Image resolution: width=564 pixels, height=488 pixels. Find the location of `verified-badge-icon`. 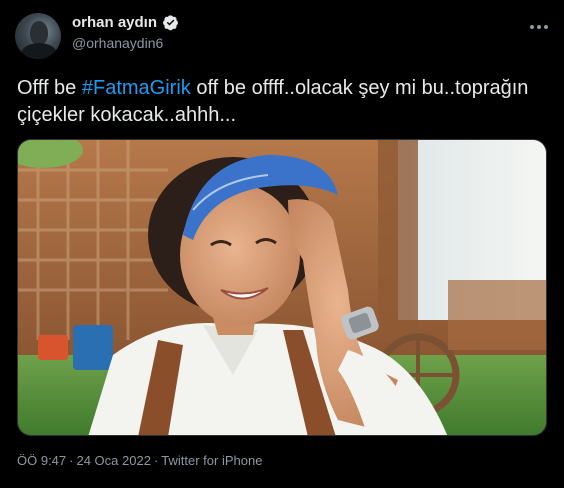

verified-badge-icon is located at coordinates (170, 23).